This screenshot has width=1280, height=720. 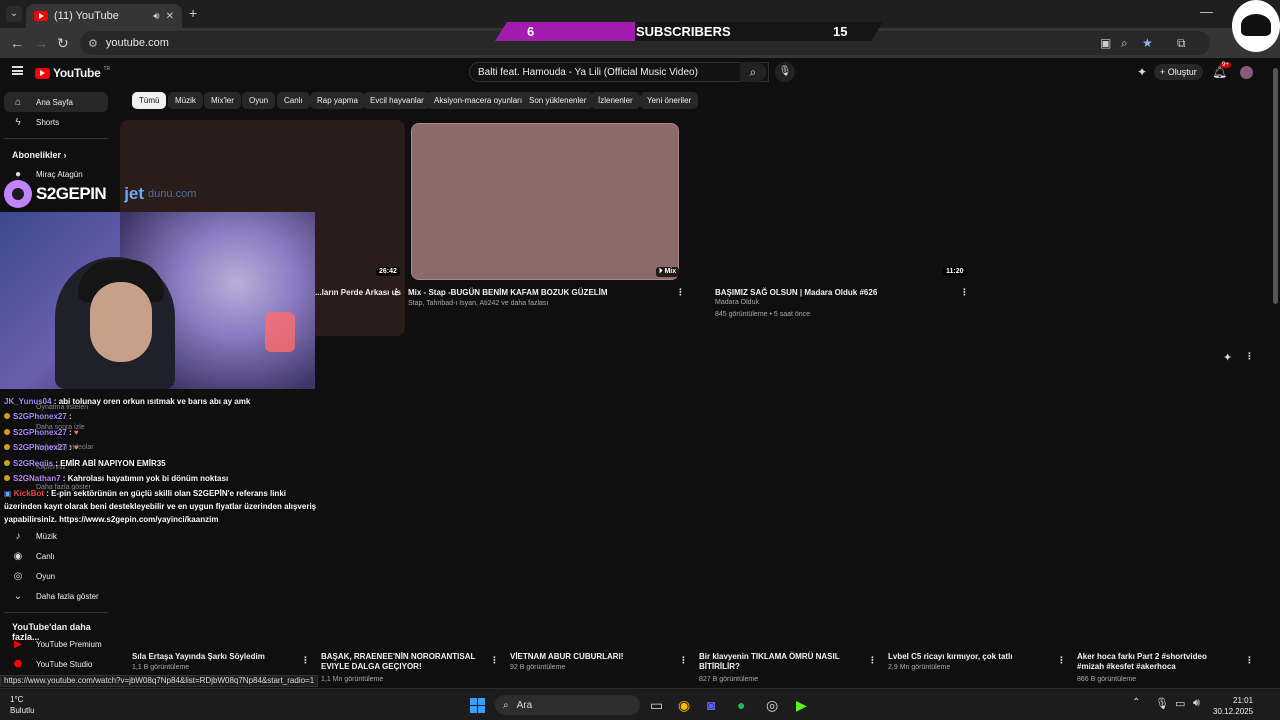 What do you see at coordinates (56, 644) in the screenshot?
I see `sidebar-item-premium: ▶ YouTube Premium` at bounding box center [56, 644].